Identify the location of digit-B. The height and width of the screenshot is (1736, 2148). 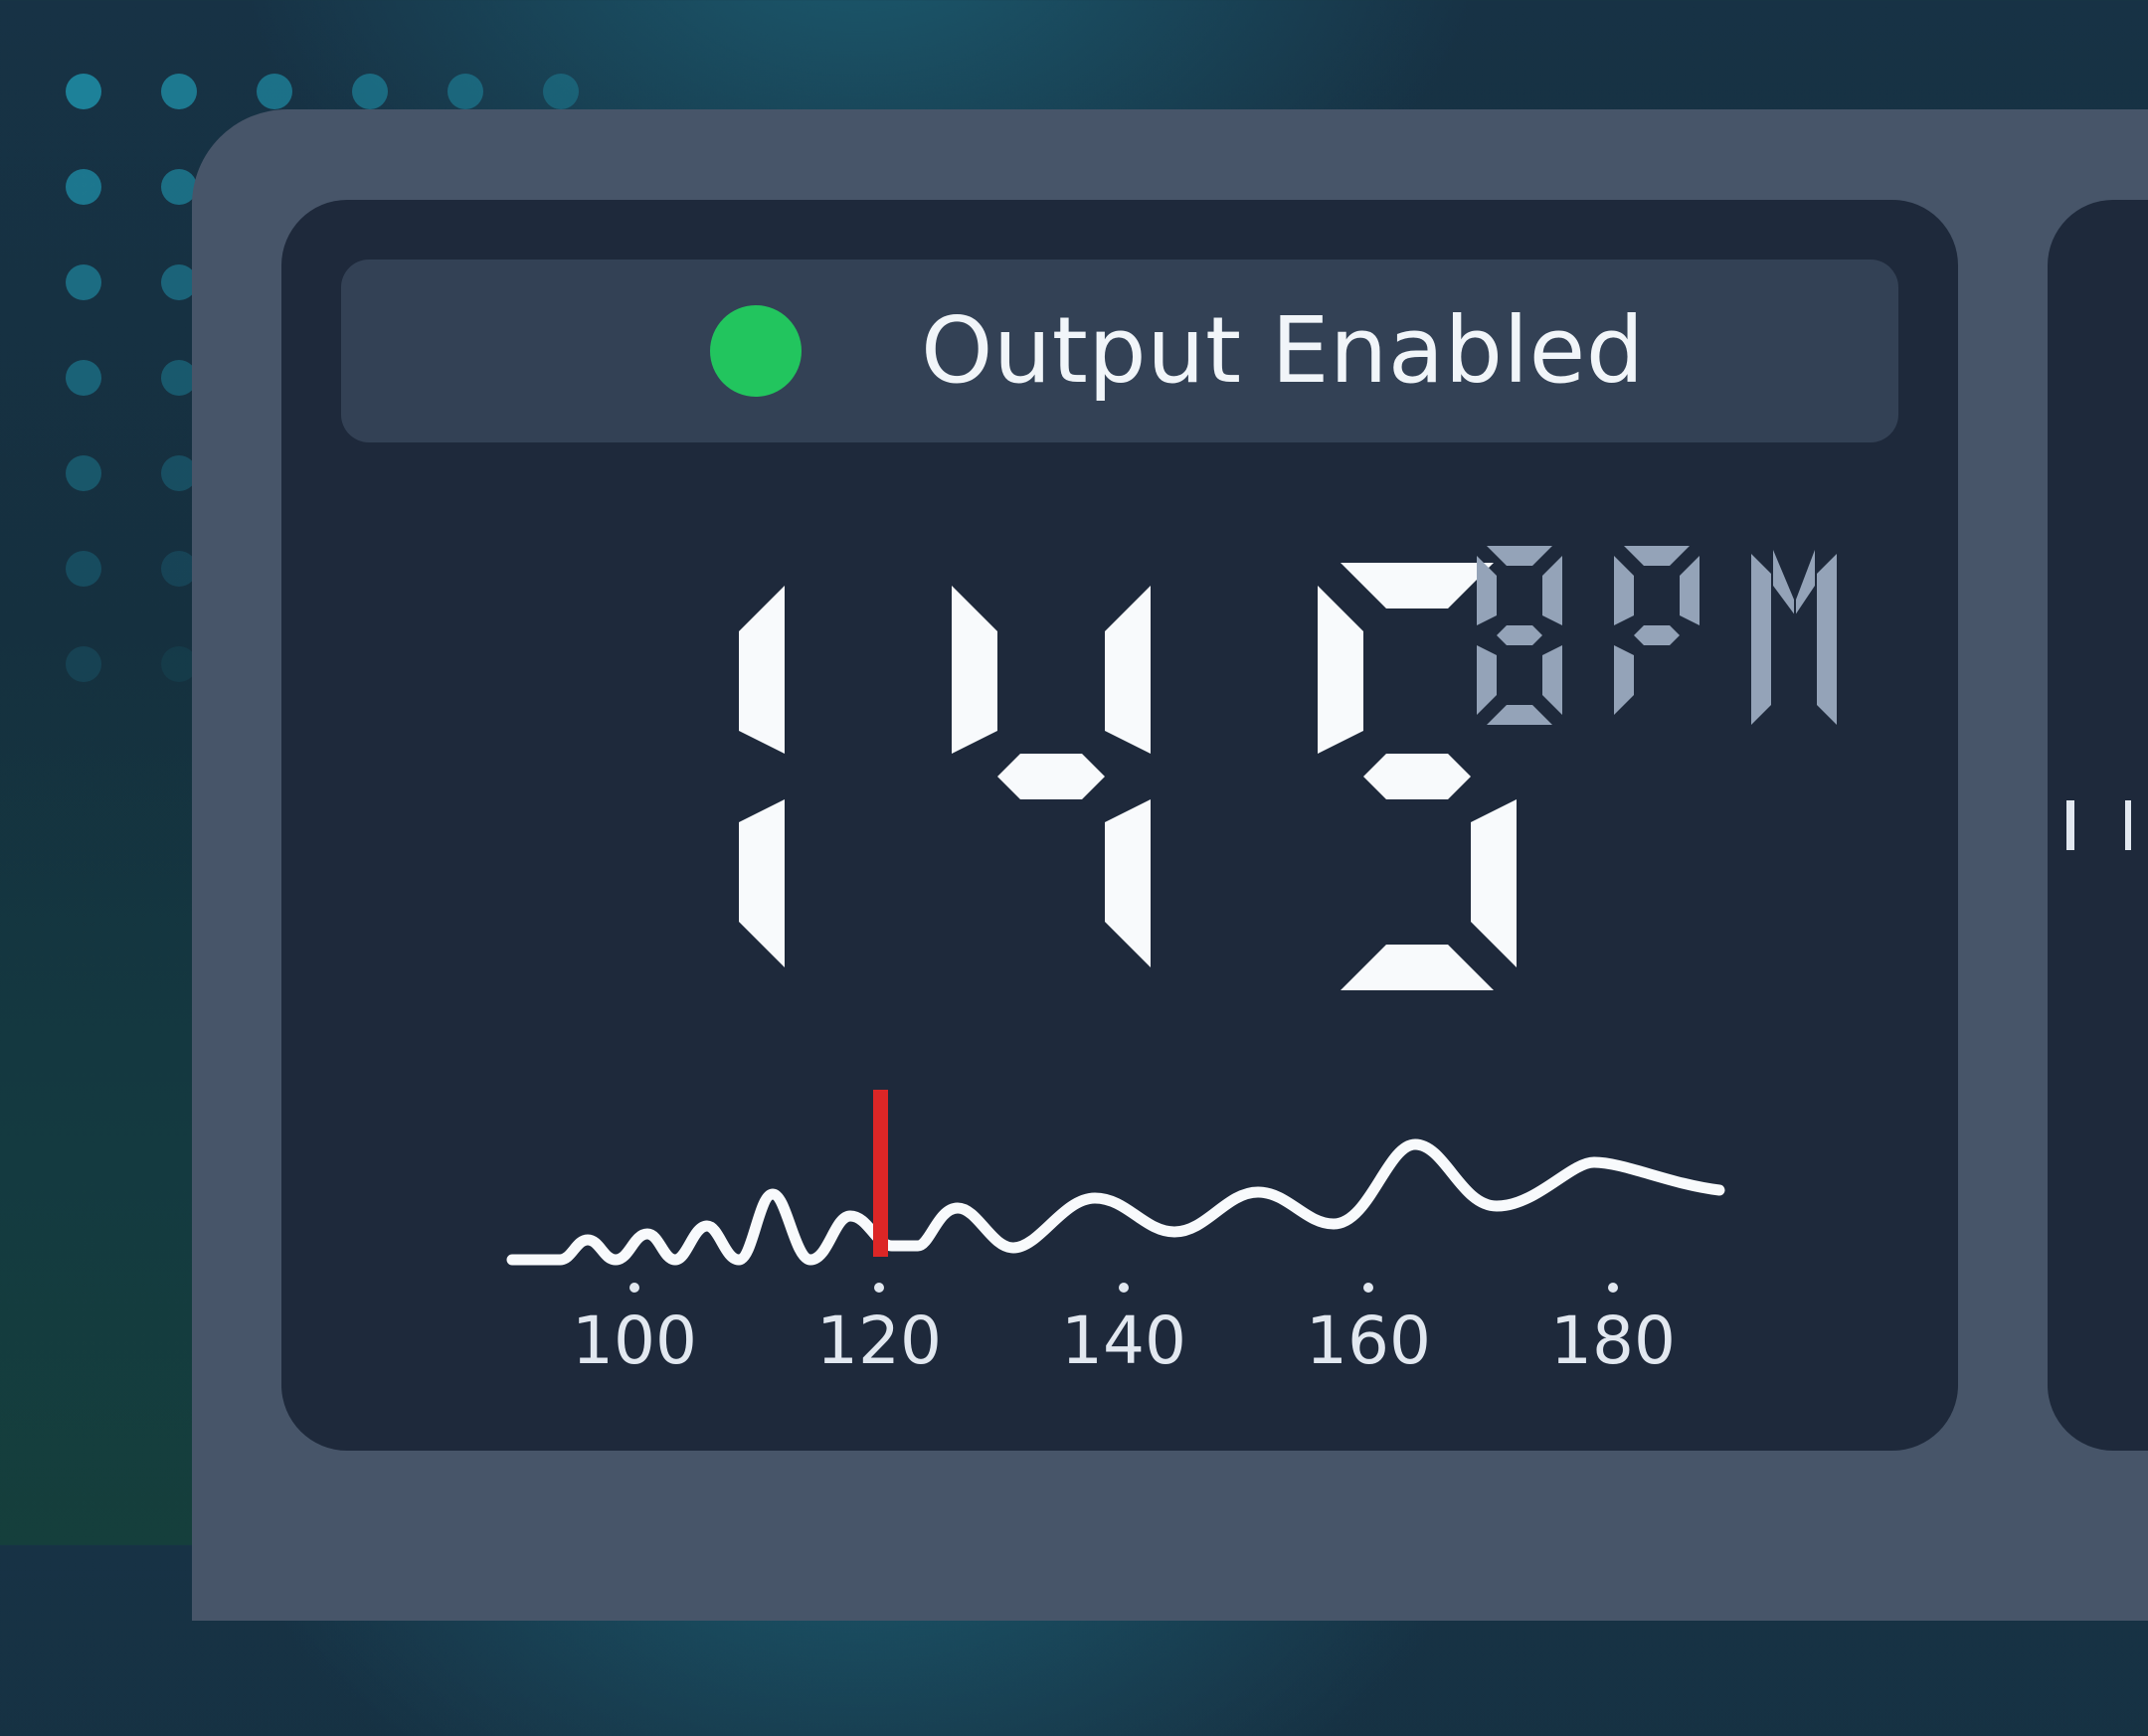
(1520, 636).